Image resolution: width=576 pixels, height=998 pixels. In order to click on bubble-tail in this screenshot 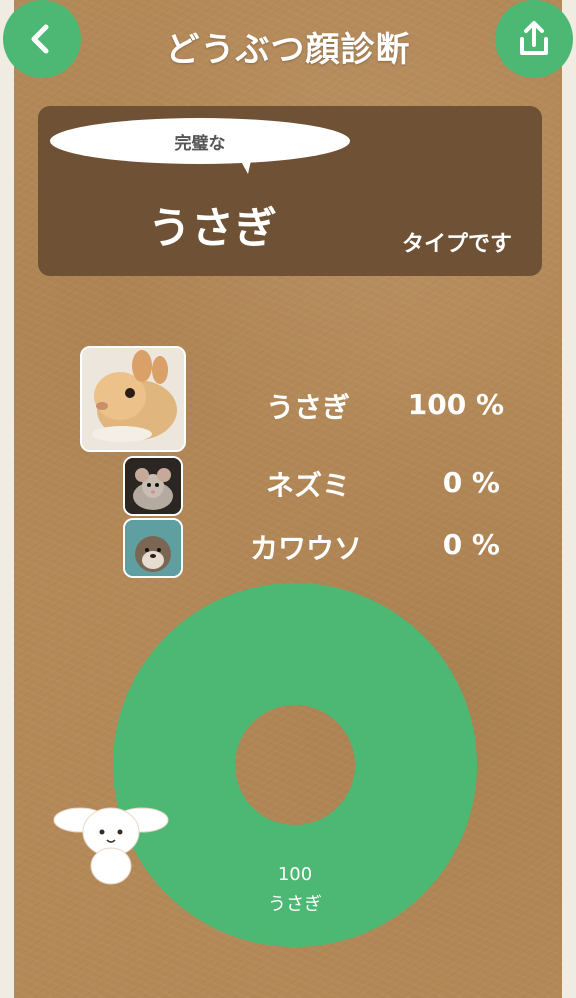, I will do `click(245, 165)`.